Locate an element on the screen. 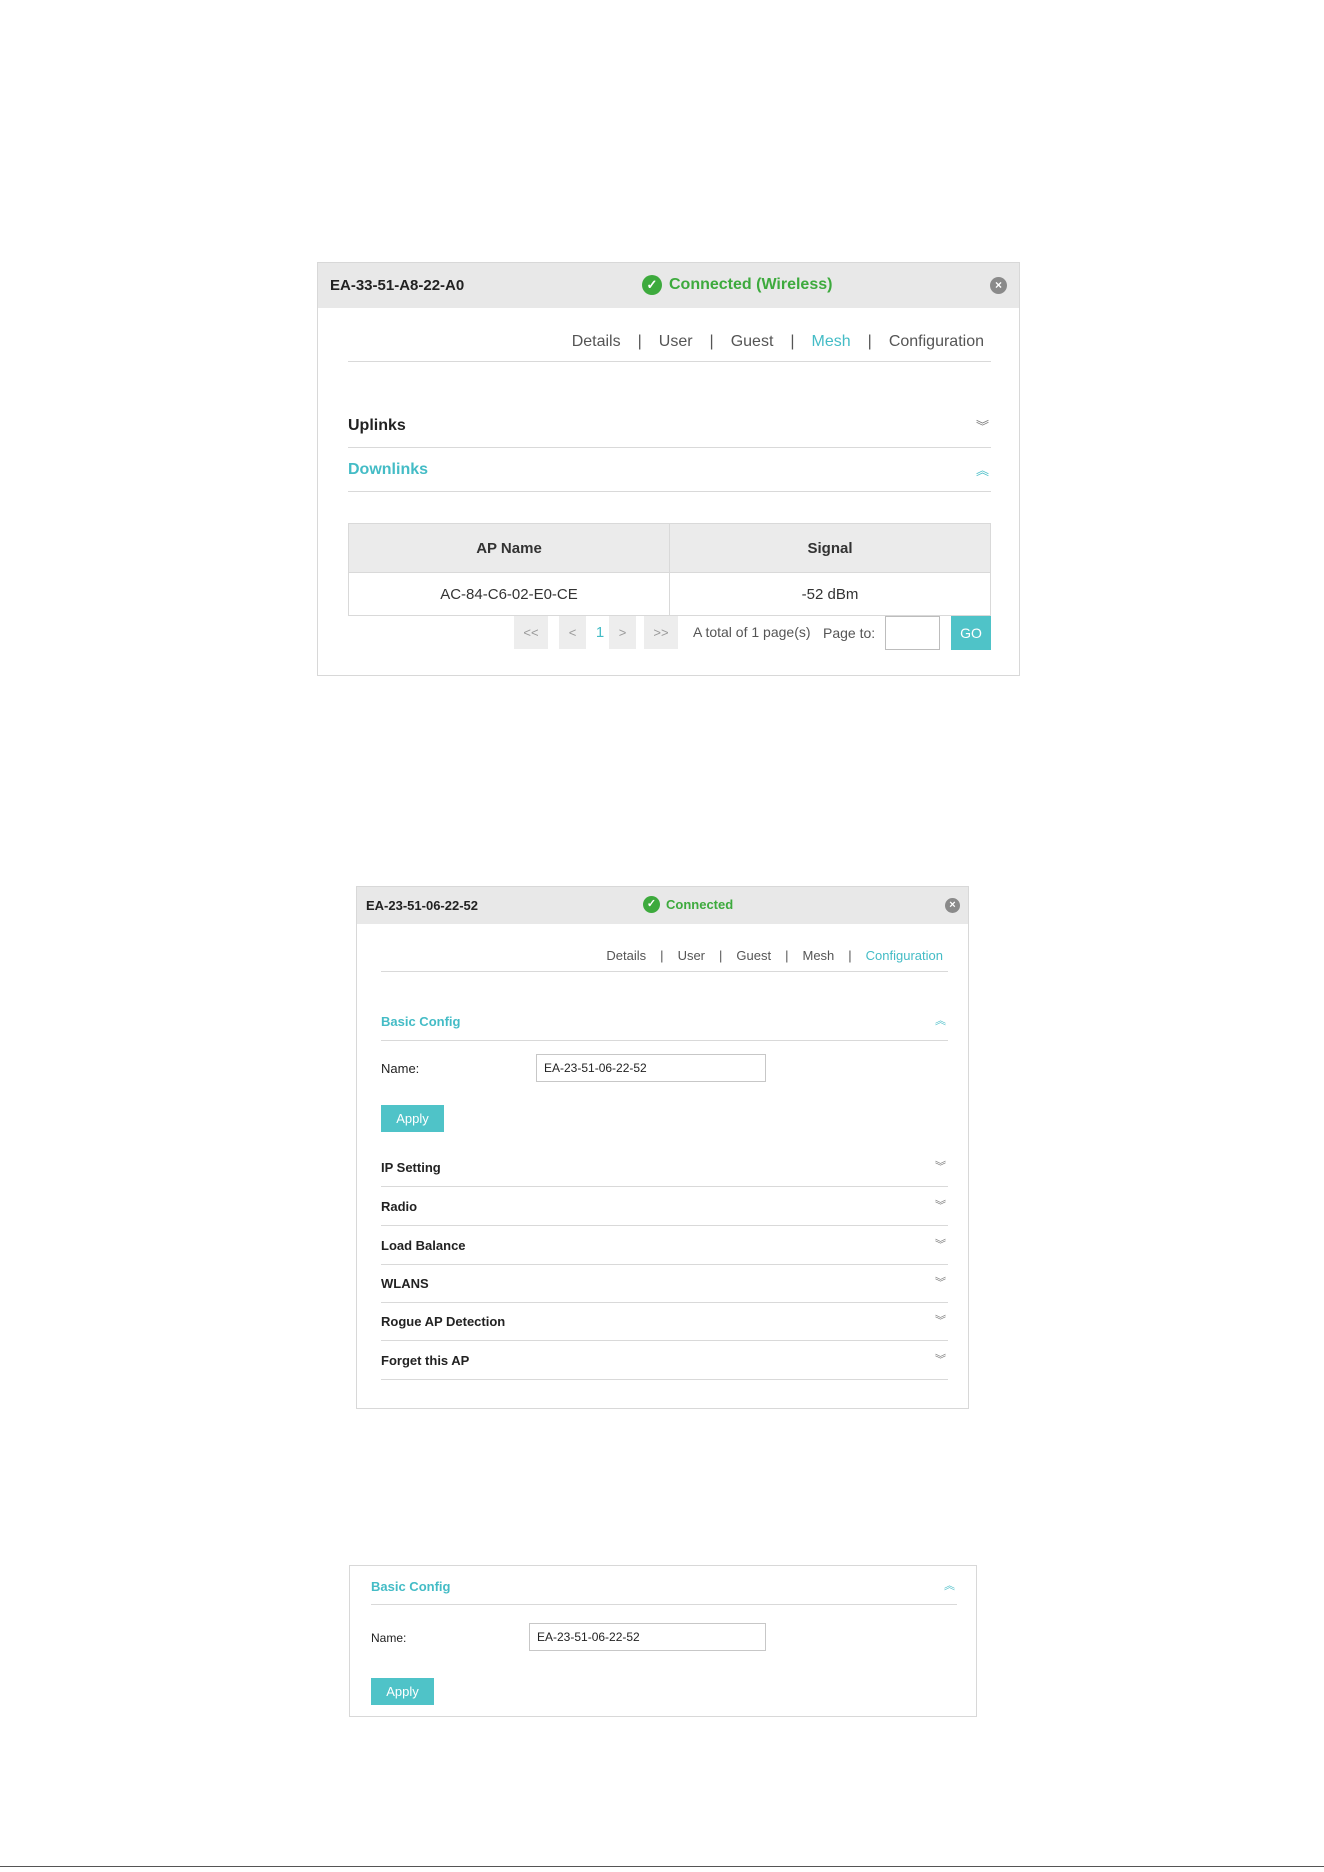 The height and width of the screenshot is (1872, 1324). connection-status: ✓ Connected (Wireless) is located at coordinates (737, 285).